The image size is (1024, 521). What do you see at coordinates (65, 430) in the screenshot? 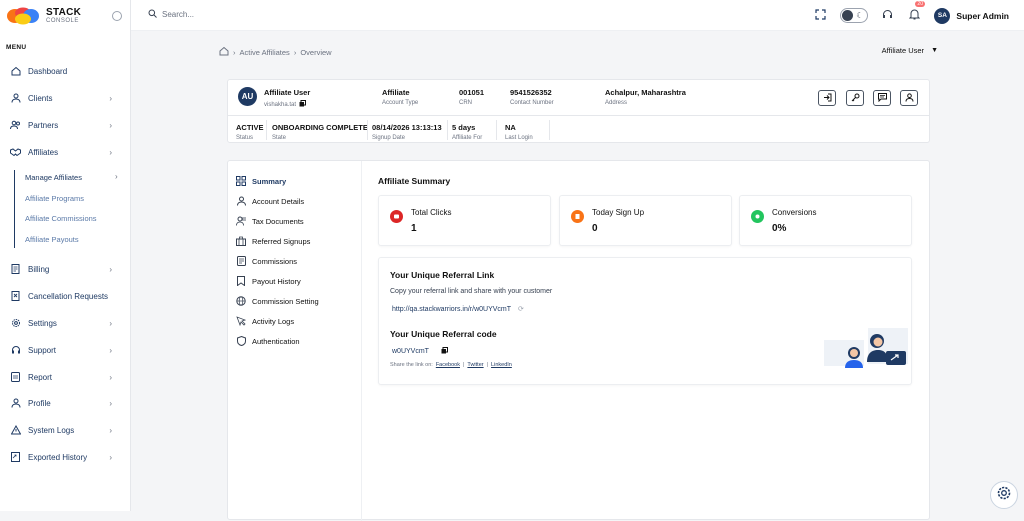
I see `sidebar-item-system-logs: System Logs ›` at bounding box center [65, 430].